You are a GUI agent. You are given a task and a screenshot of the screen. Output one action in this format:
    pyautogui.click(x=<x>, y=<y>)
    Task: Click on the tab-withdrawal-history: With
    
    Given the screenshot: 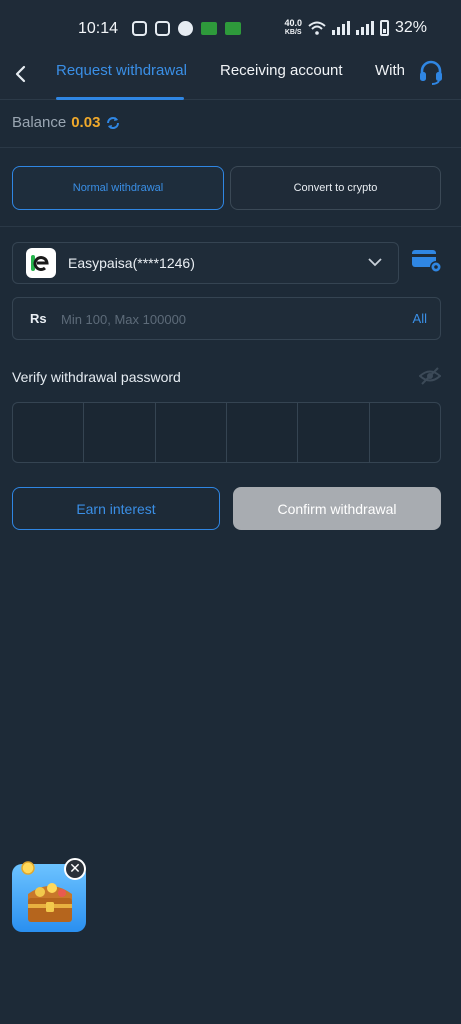 What is the action you would take?
    pyautogui.click(x=390, y=70)
    